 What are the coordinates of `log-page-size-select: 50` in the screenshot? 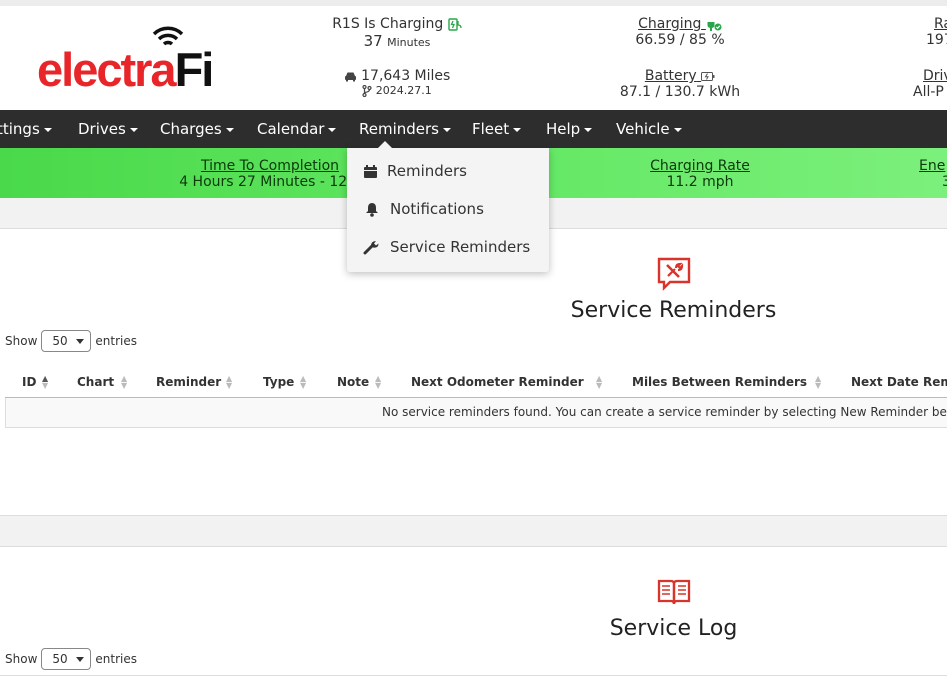 It's located at (66, 659).